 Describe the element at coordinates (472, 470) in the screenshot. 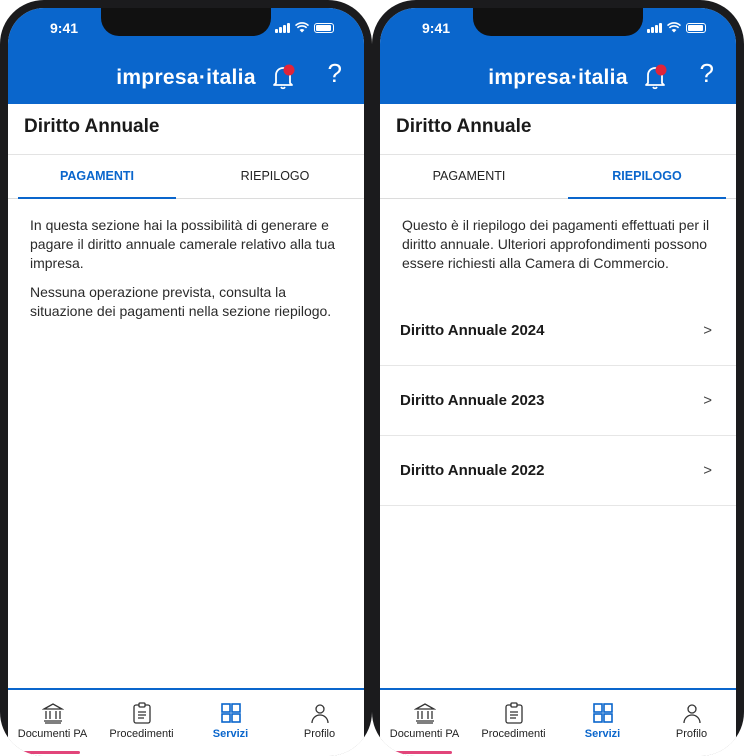

I see `list-item-label: Diritto Annuale 2022` at that location.